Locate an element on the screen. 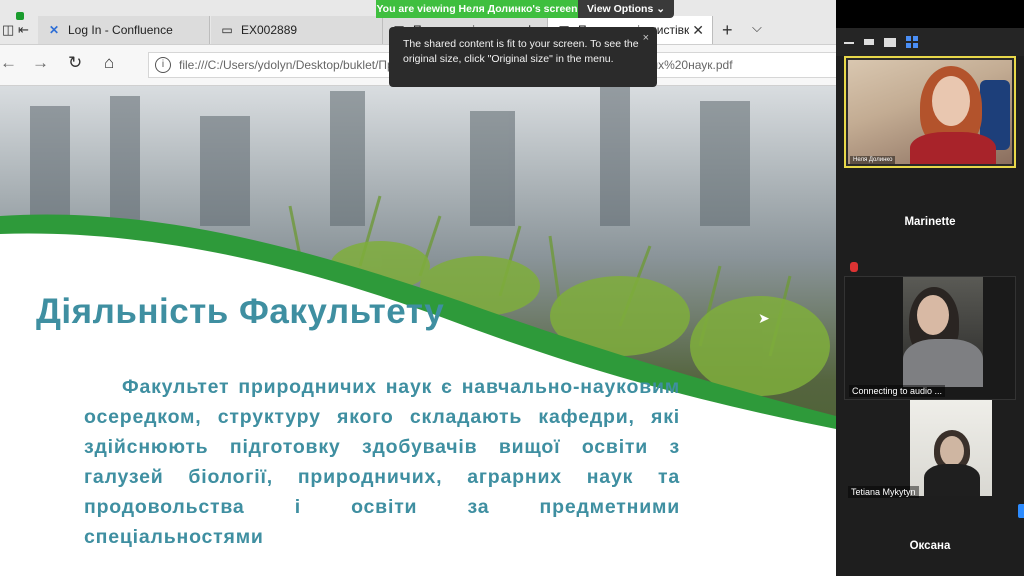 This screenshot has height=576, width=1024. info-icon: i is located at coordinates (163, 65).